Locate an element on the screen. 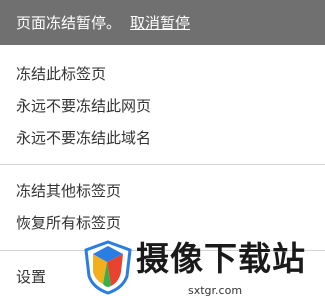 This screenshot has height=303, width=325. menu-item-never-freeze-domain: 永远不要冻结此域名 is located at coordinates (83, 138).